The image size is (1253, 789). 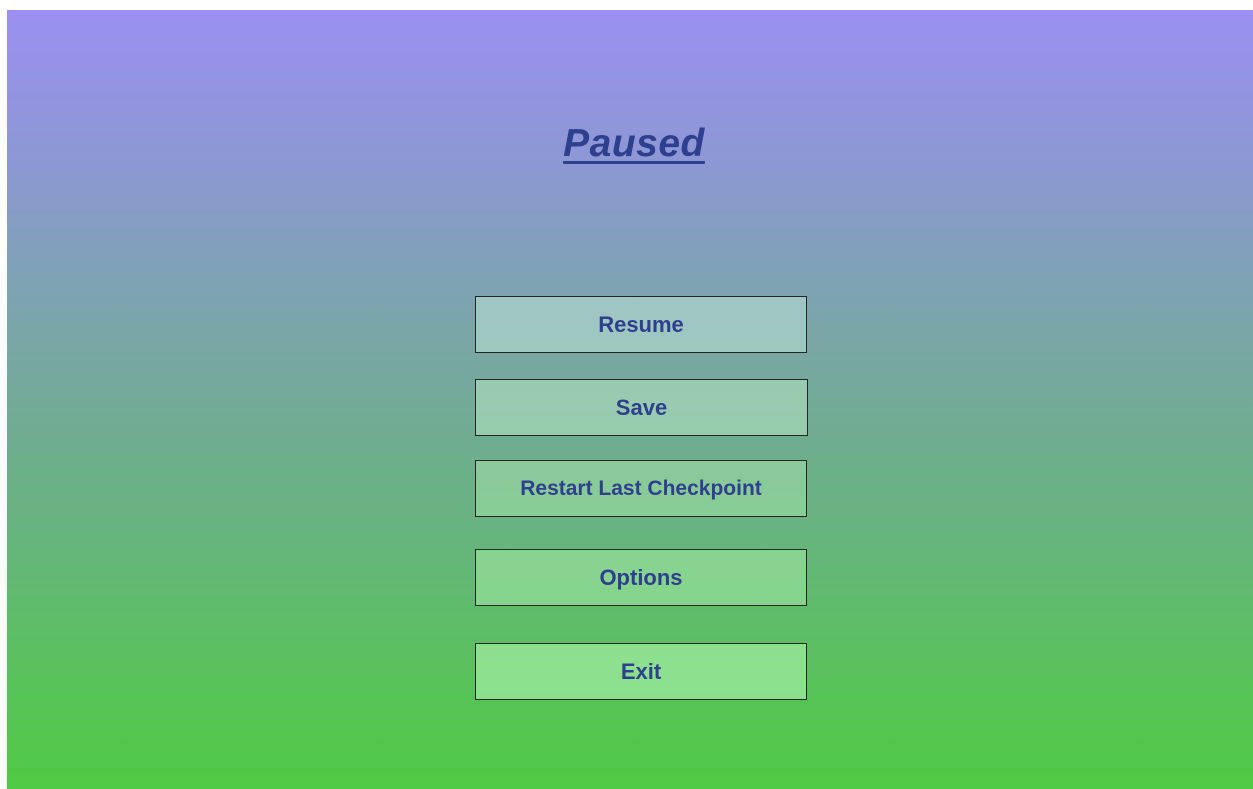 I want to click on pause-title: Paused, so click(x=634, y=143).